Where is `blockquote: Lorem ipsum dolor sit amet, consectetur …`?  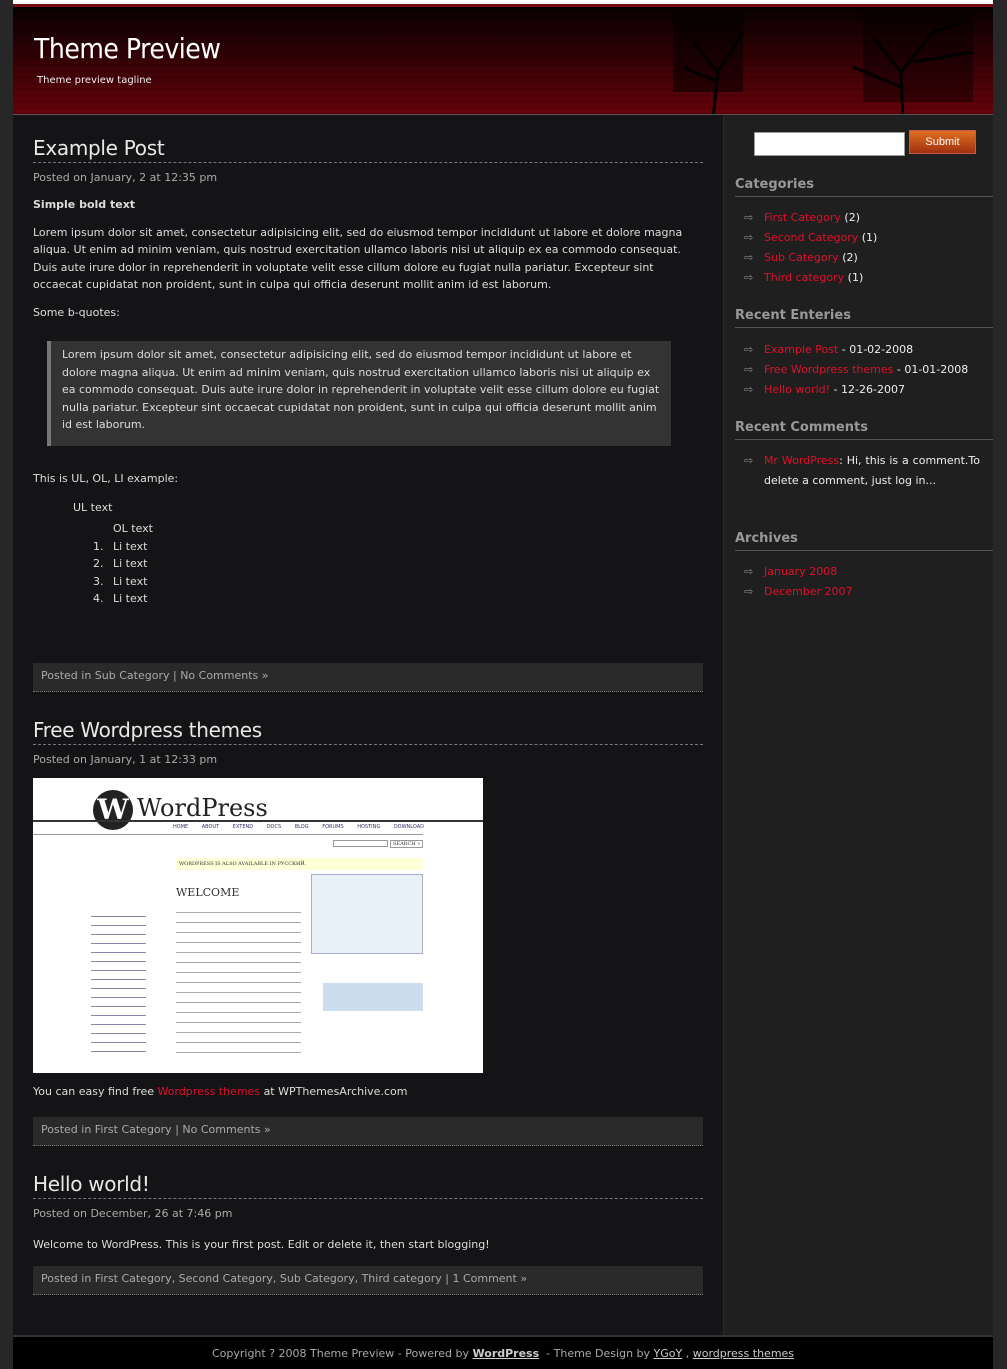 blockquote: Lorem ipsum dolor sit amet, consectetur … is located at coordinates (359, 393).